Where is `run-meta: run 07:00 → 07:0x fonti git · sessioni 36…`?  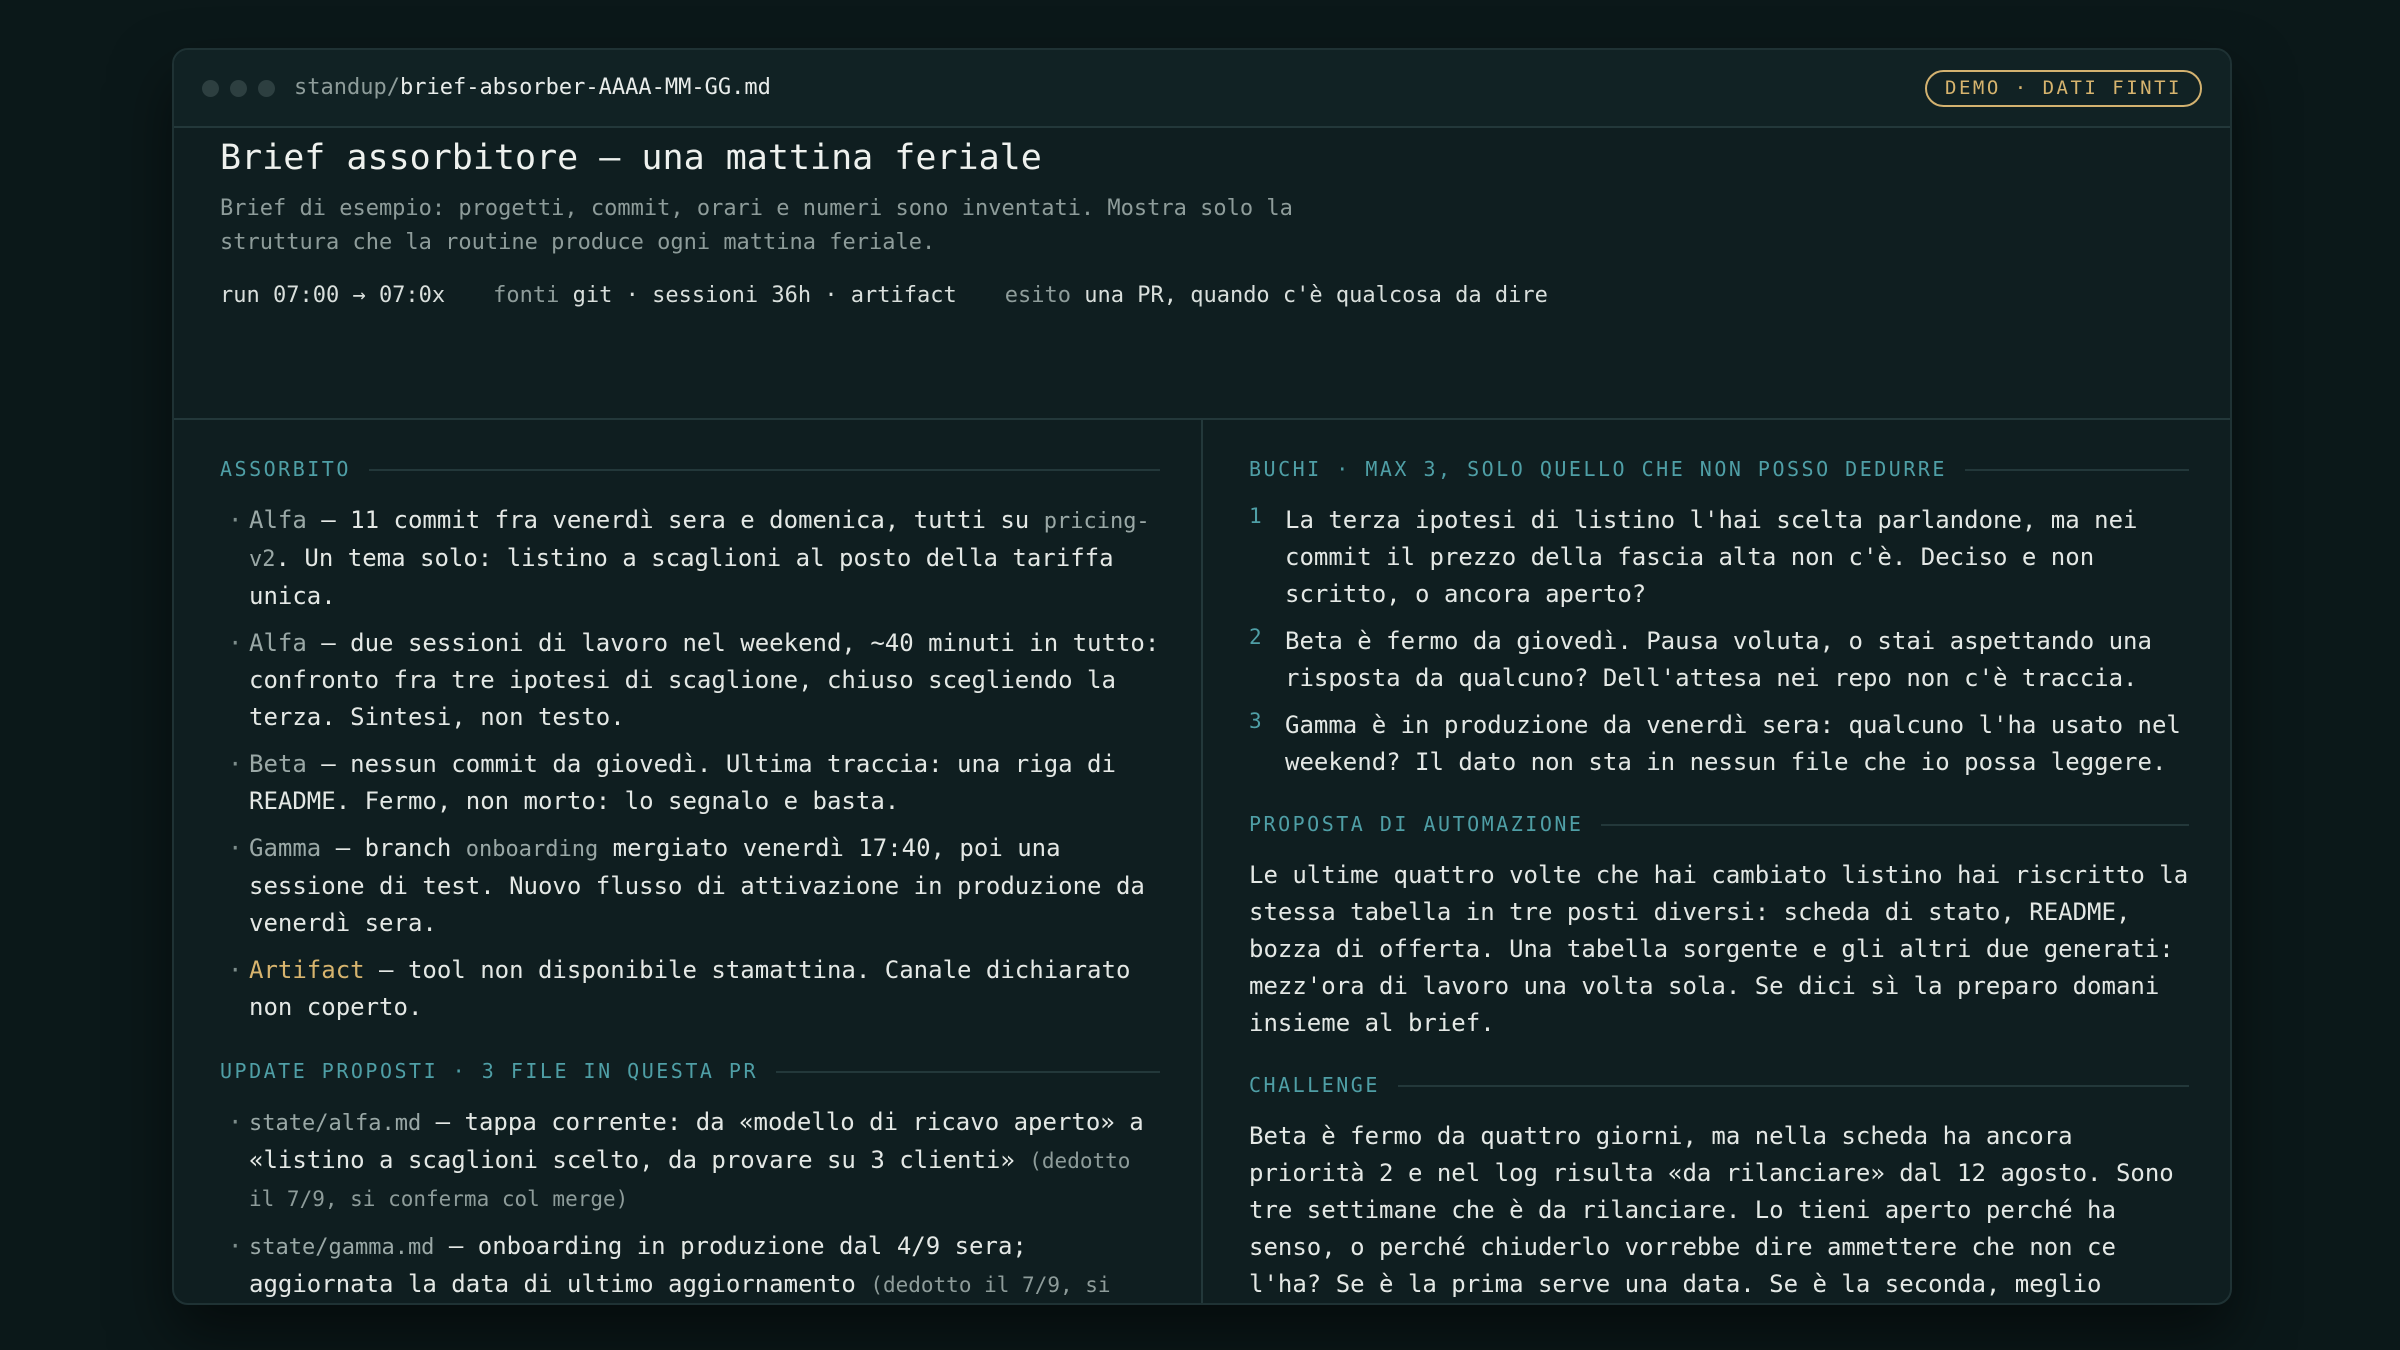 run-meta: run 07:00 → 07:0x fonti git · sessioni 36… is located at coordinates (884, 296).